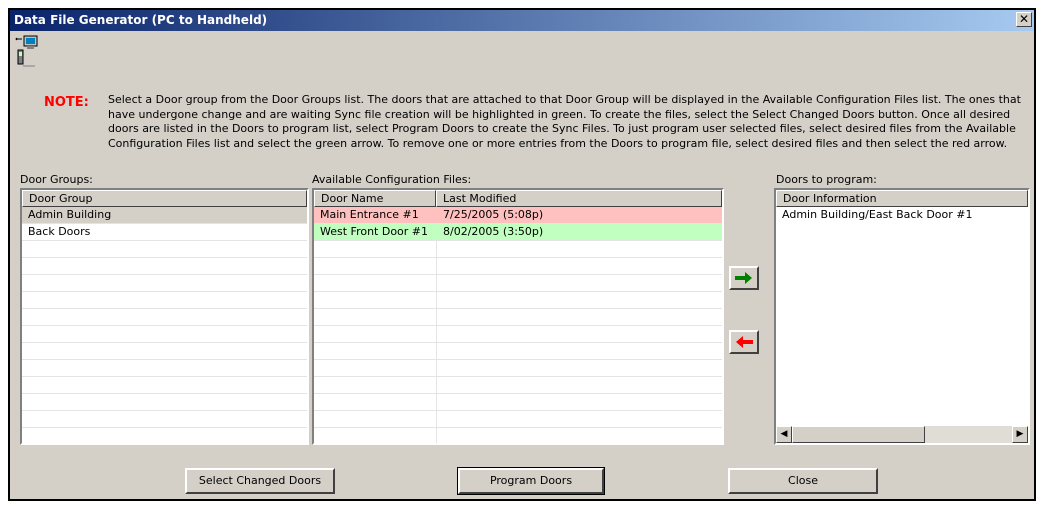  Describe the element at coordinates (803, 481) in the screenshot. I see `close-button: Close` at that location.